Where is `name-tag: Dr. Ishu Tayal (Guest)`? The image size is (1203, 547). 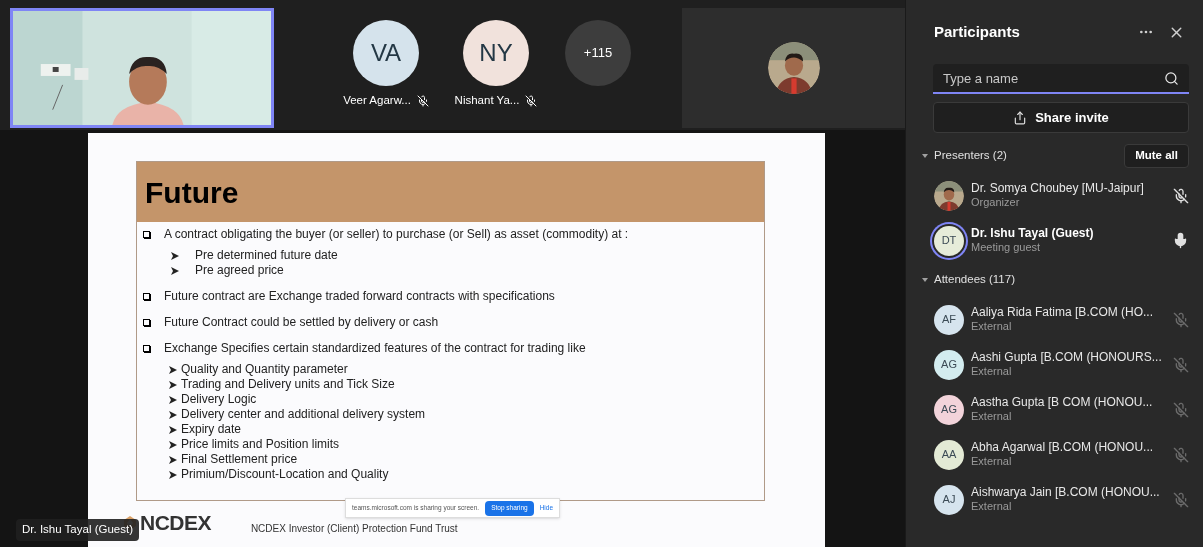 name-tag: Dr. Ishu Tayal (Guest) is located at coordinates (77, 530).